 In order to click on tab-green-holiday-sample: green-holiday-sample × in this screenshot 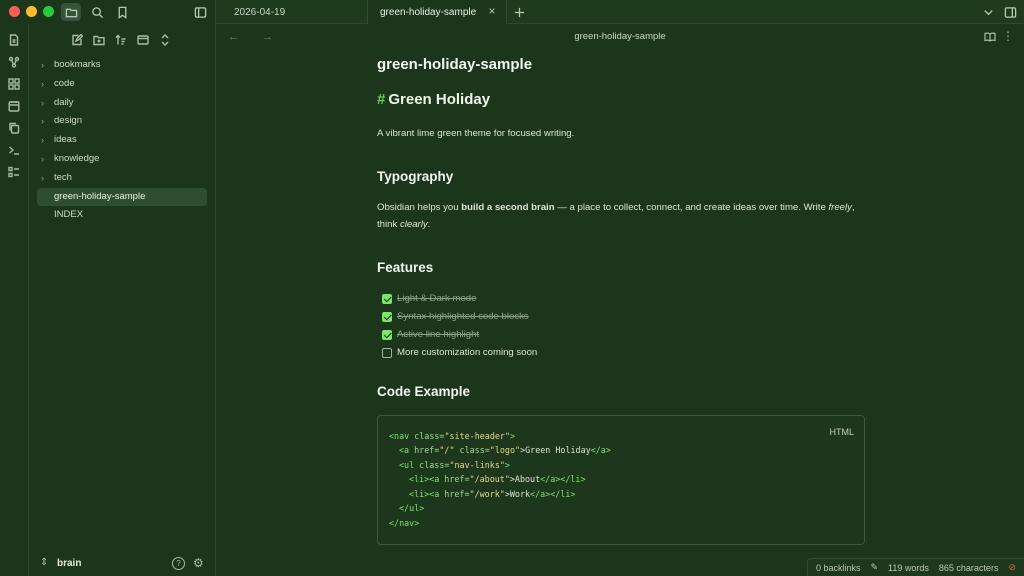, I will do `click(437, 12)`.